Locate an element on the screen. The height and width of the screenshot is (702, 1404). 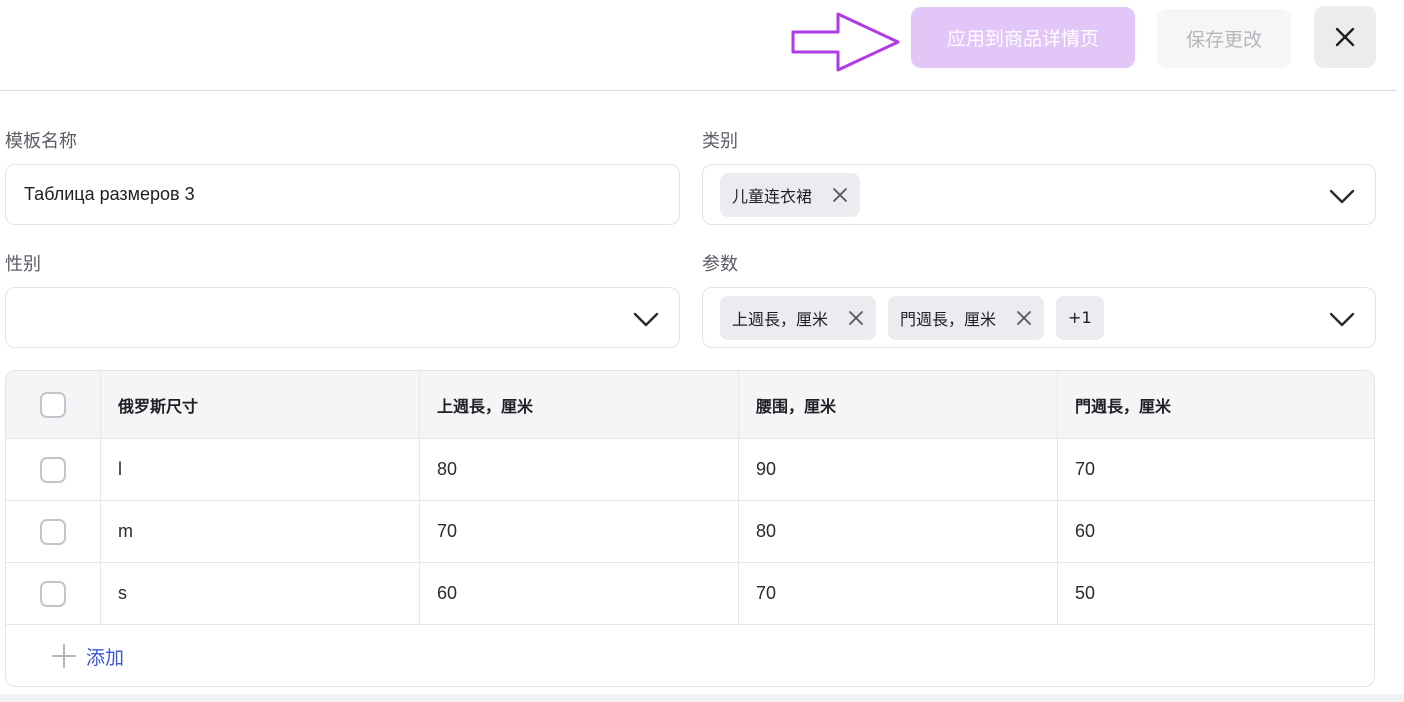
table-cell: m is located at coordinates (260, 531).